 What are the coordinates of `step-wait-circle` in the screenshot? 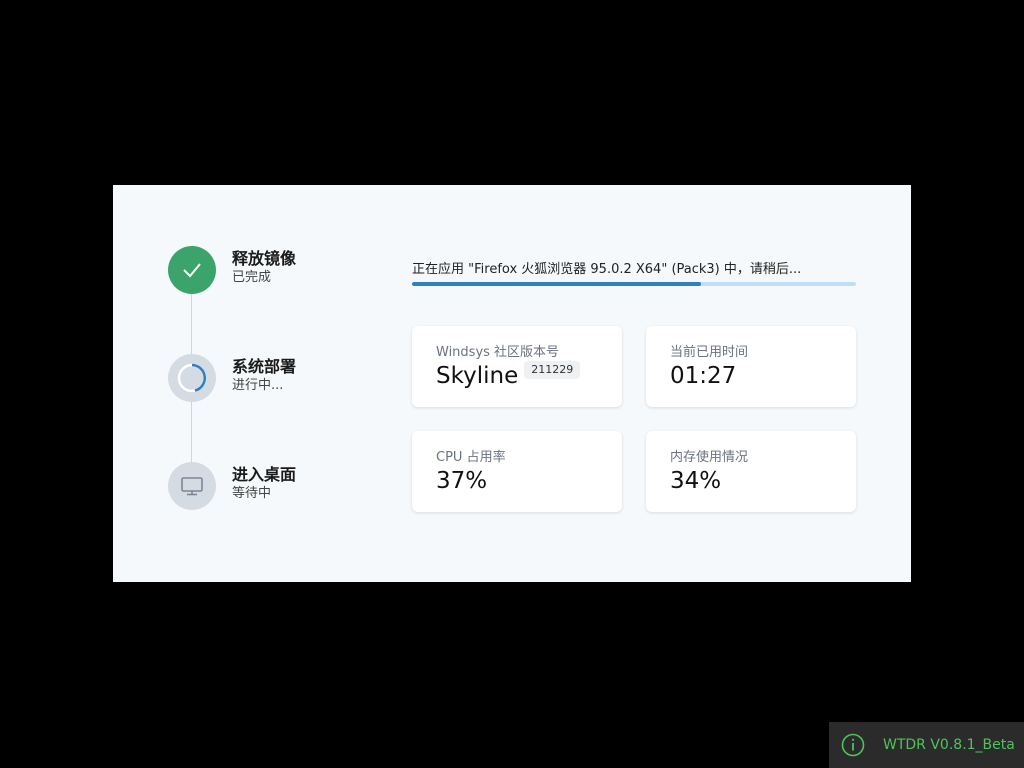 It's located at (192, 486).